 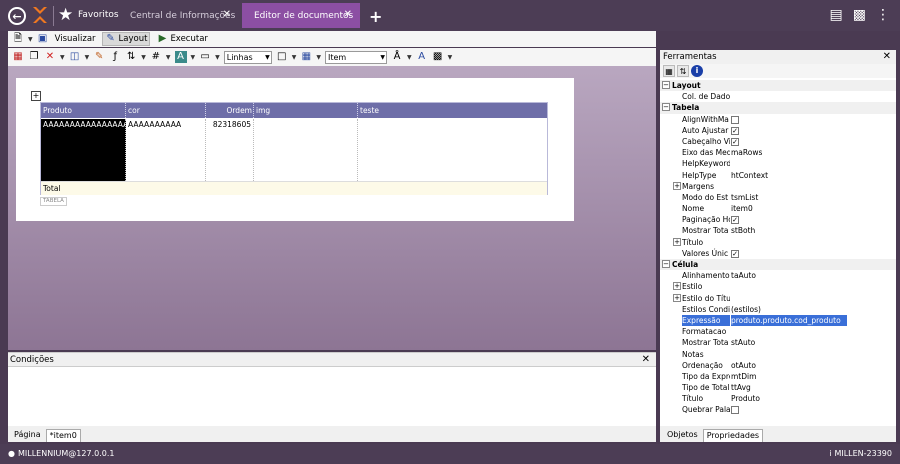 I want to click on property-value: stAuto, so click(x=811, y=342).